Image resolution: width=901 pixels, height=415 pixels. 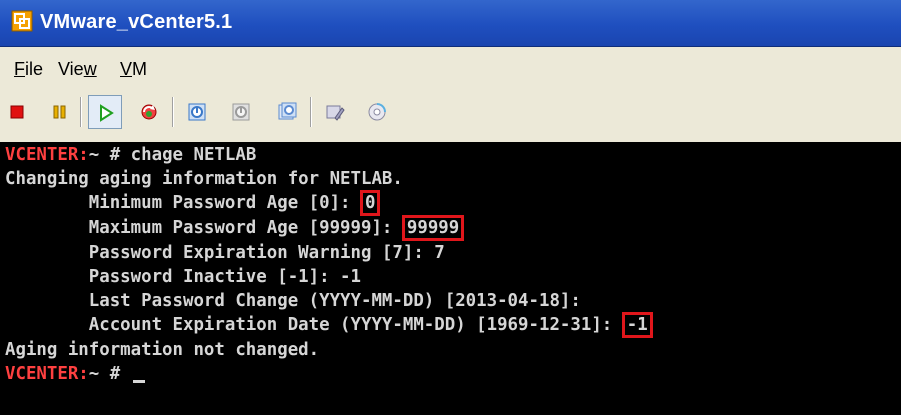 I want to click on menu-vm-rest: M, so click(x=140, y=69).